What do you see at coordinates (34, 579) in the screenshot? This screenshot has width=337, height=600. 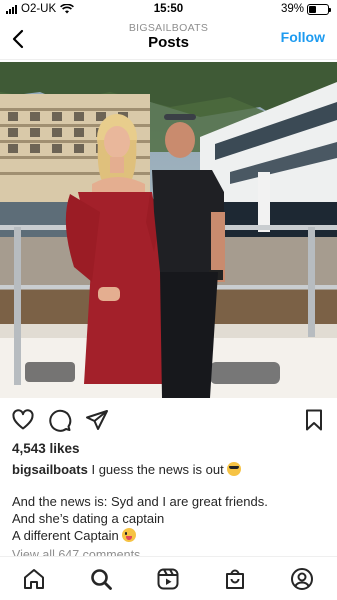 I see `home-icon` at bounding box center [34, 579].